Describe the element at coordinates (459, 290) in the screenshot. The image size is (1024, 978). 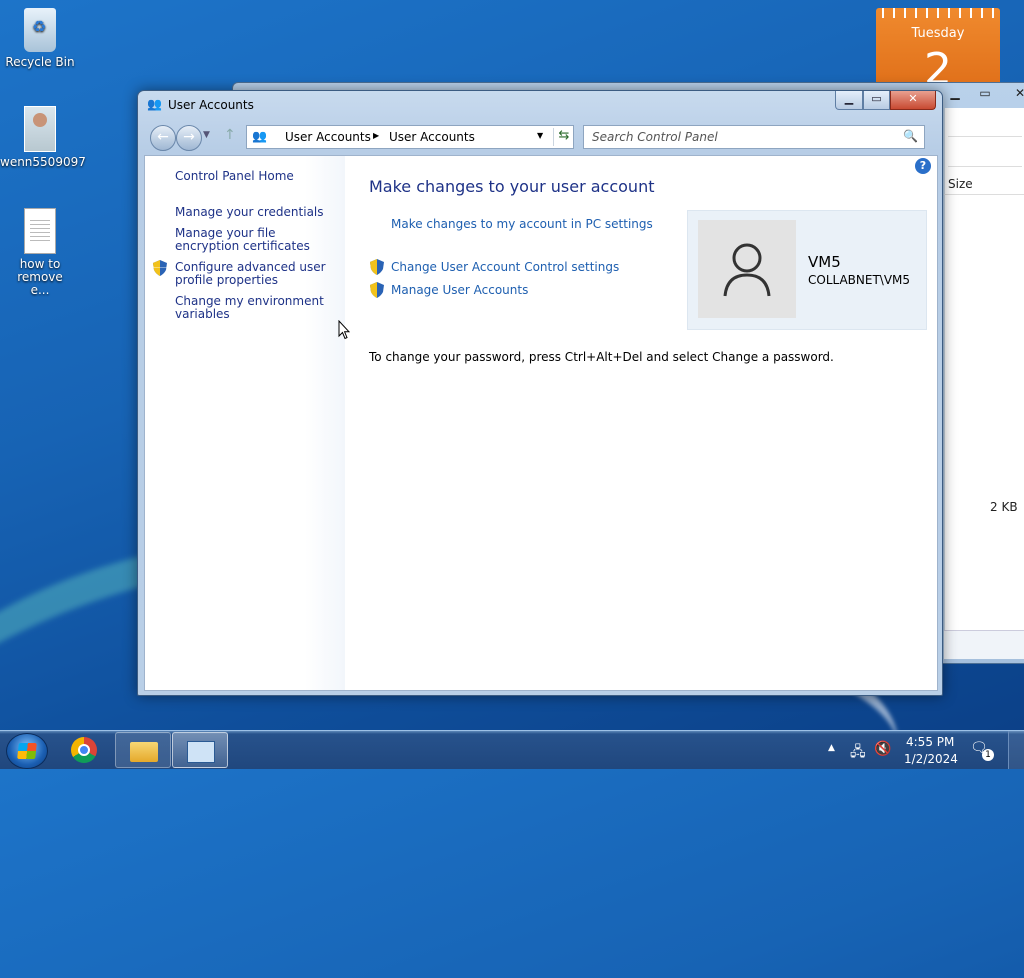
I see `manage-user-accounts-link: Manage User Accounts` at that location.